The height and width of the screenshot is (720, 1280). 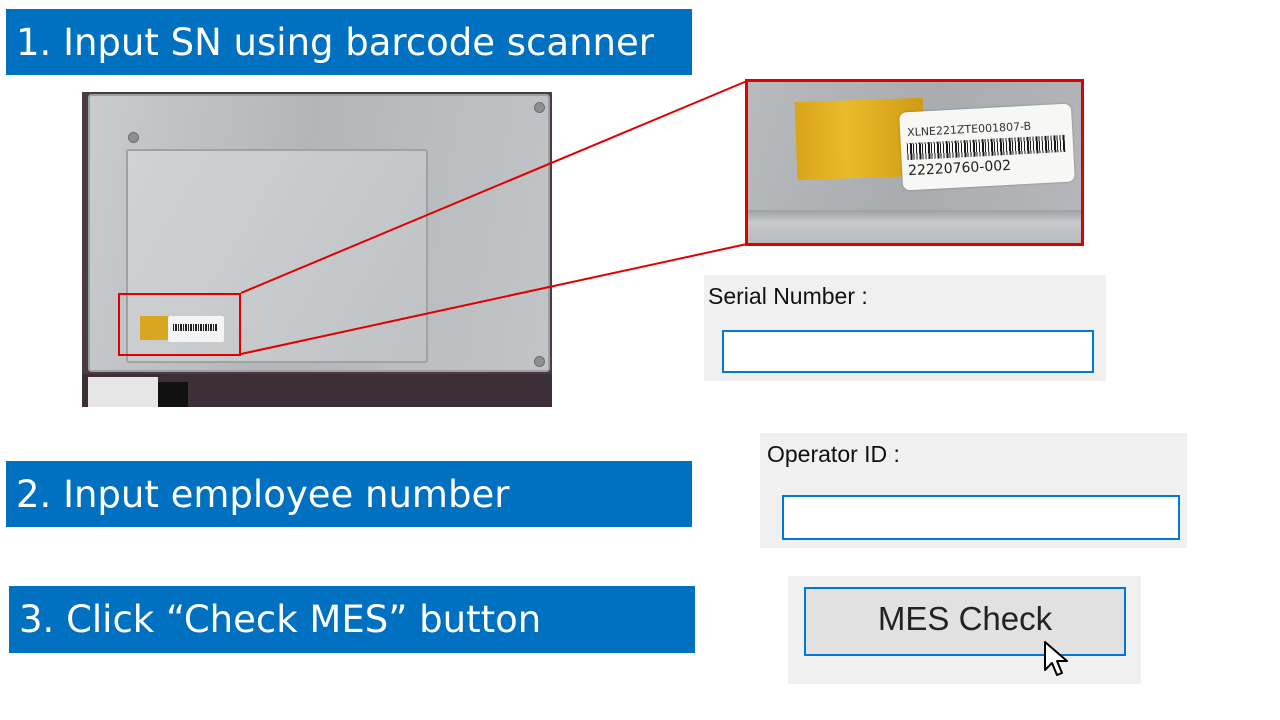 I want to click on zoomed-label-view: XLNE221ZTE001807-B 22220760-002, so click(x=914, y=162).